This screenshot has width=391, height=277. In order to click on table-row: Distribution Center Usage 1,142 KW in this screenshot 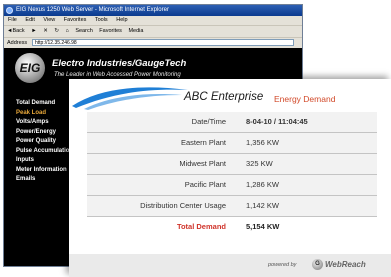, I will do `click(232, 206)`.